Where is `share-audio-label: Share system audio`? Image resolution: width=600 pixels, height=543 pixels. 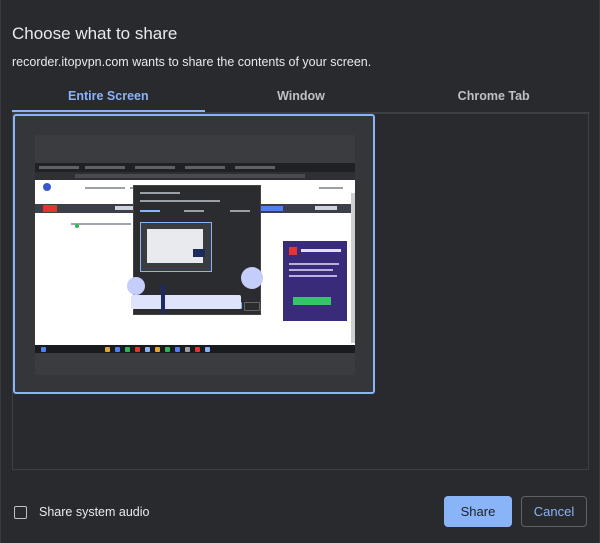 share-audio-label: Share system audio is located at coordinates (94, 512).